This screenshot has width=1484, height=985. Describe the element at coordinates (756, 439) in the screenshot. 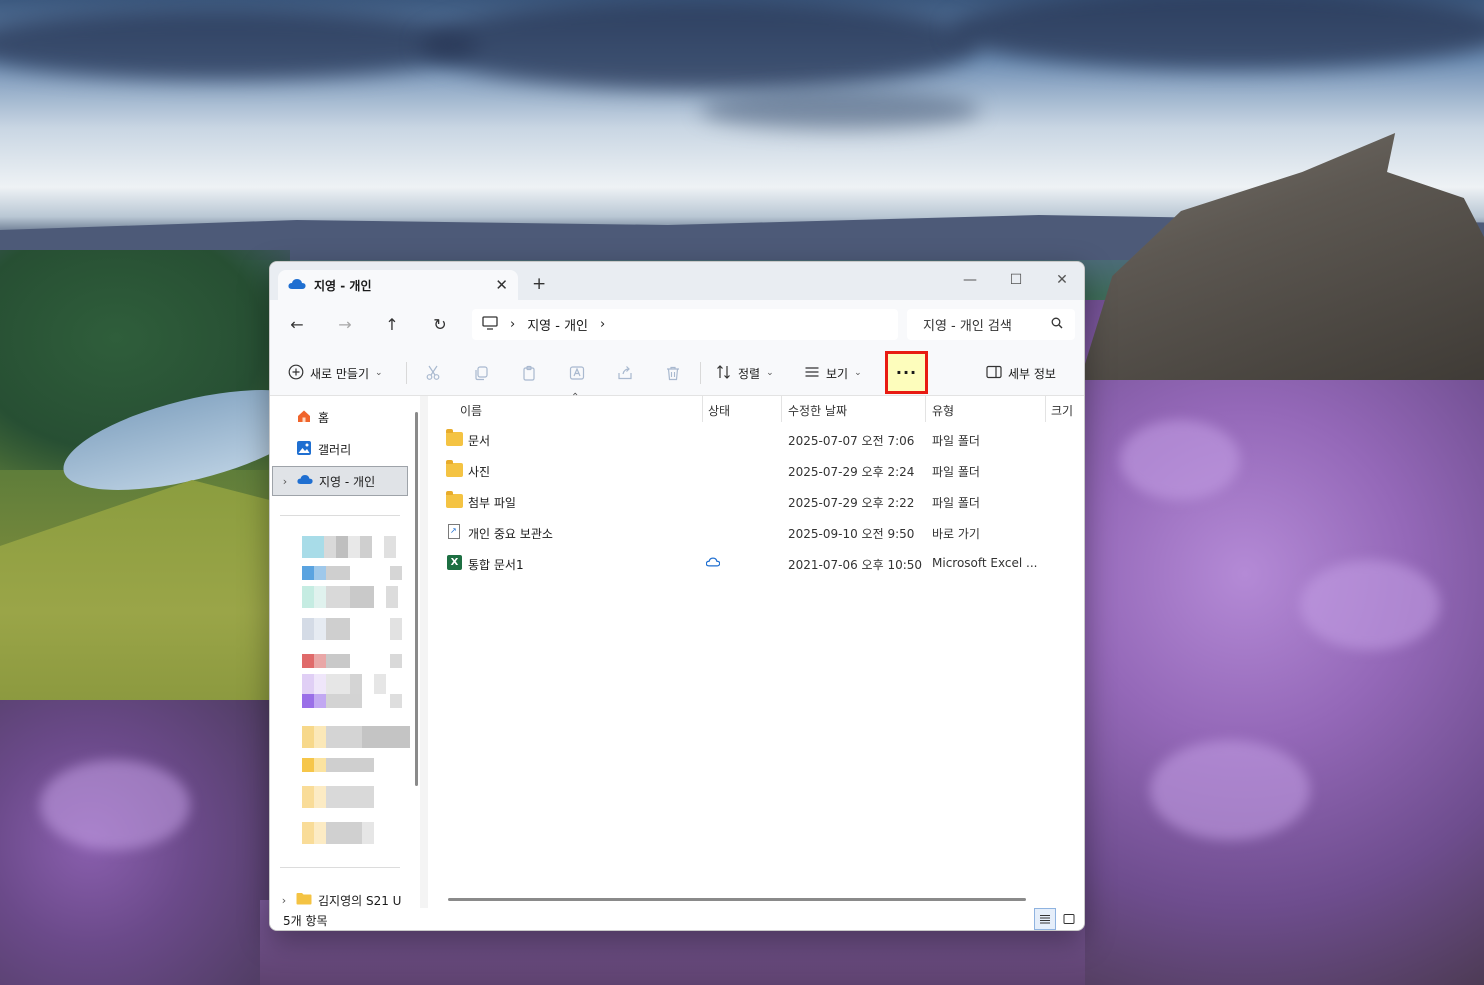

I see `file-row: 문서 2025-07-07 오전 7:06 파일 폴더` at that location.